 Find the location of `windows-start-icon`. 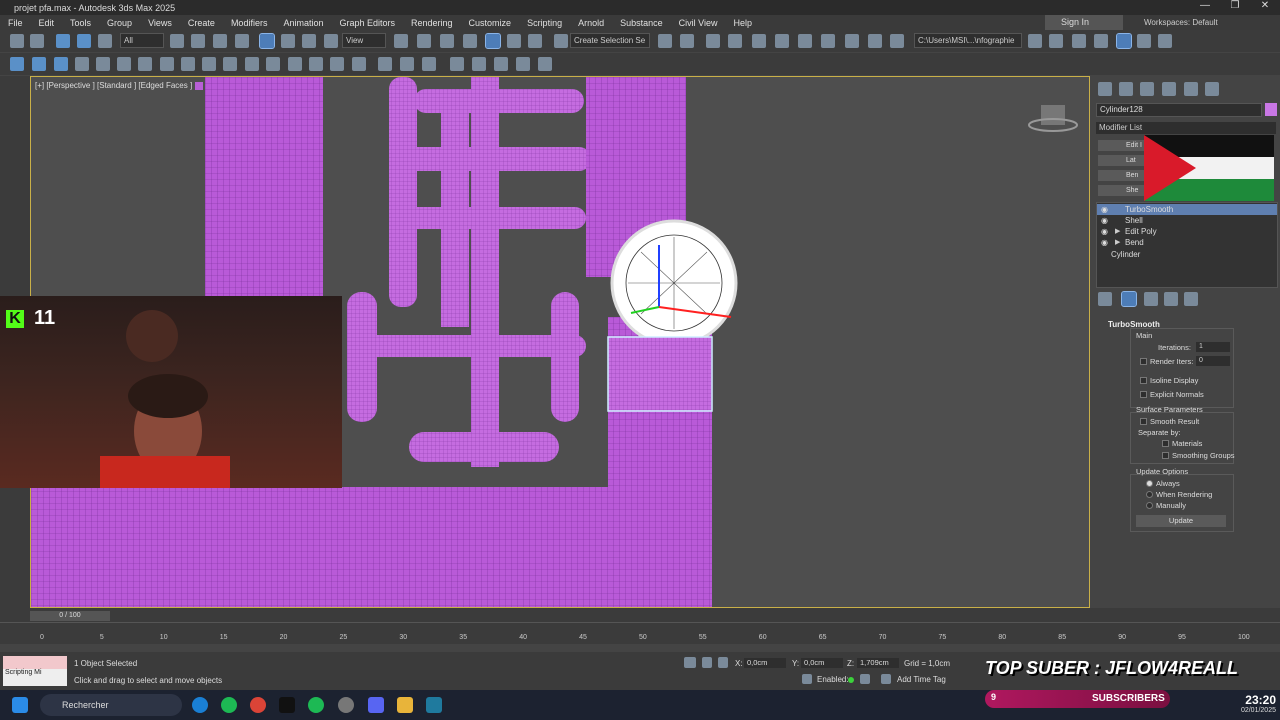

windows-start-icon is located at coordinates (20, 705).